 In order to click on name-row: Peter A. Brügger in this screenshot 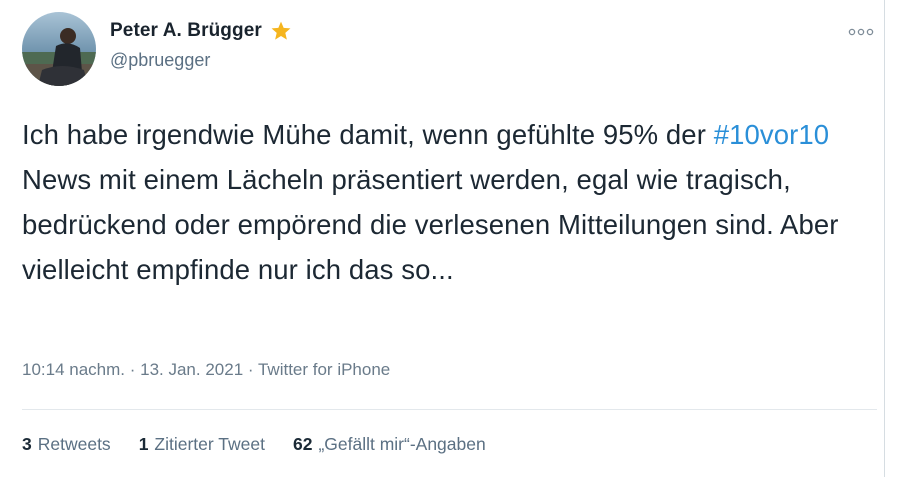, I will do `click(201, 31)`.